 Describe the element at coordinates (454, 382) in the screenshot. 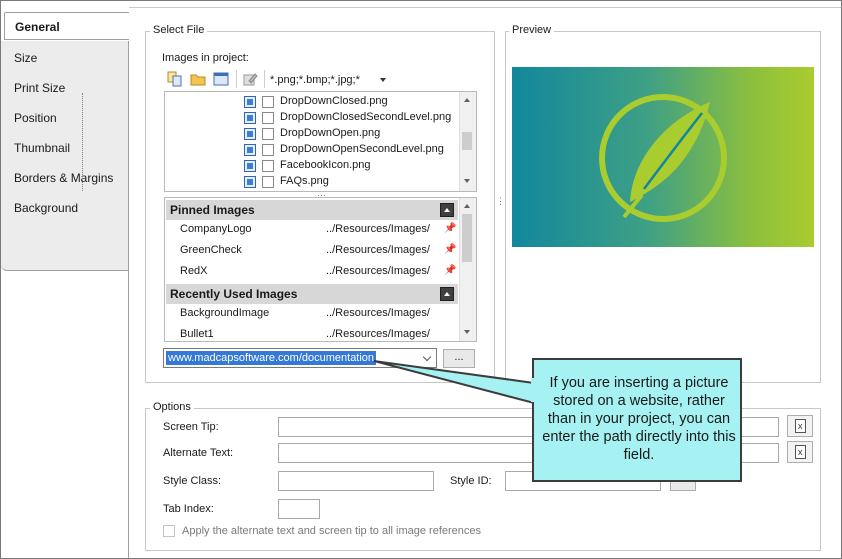

I see `callout-pointer` at that location.